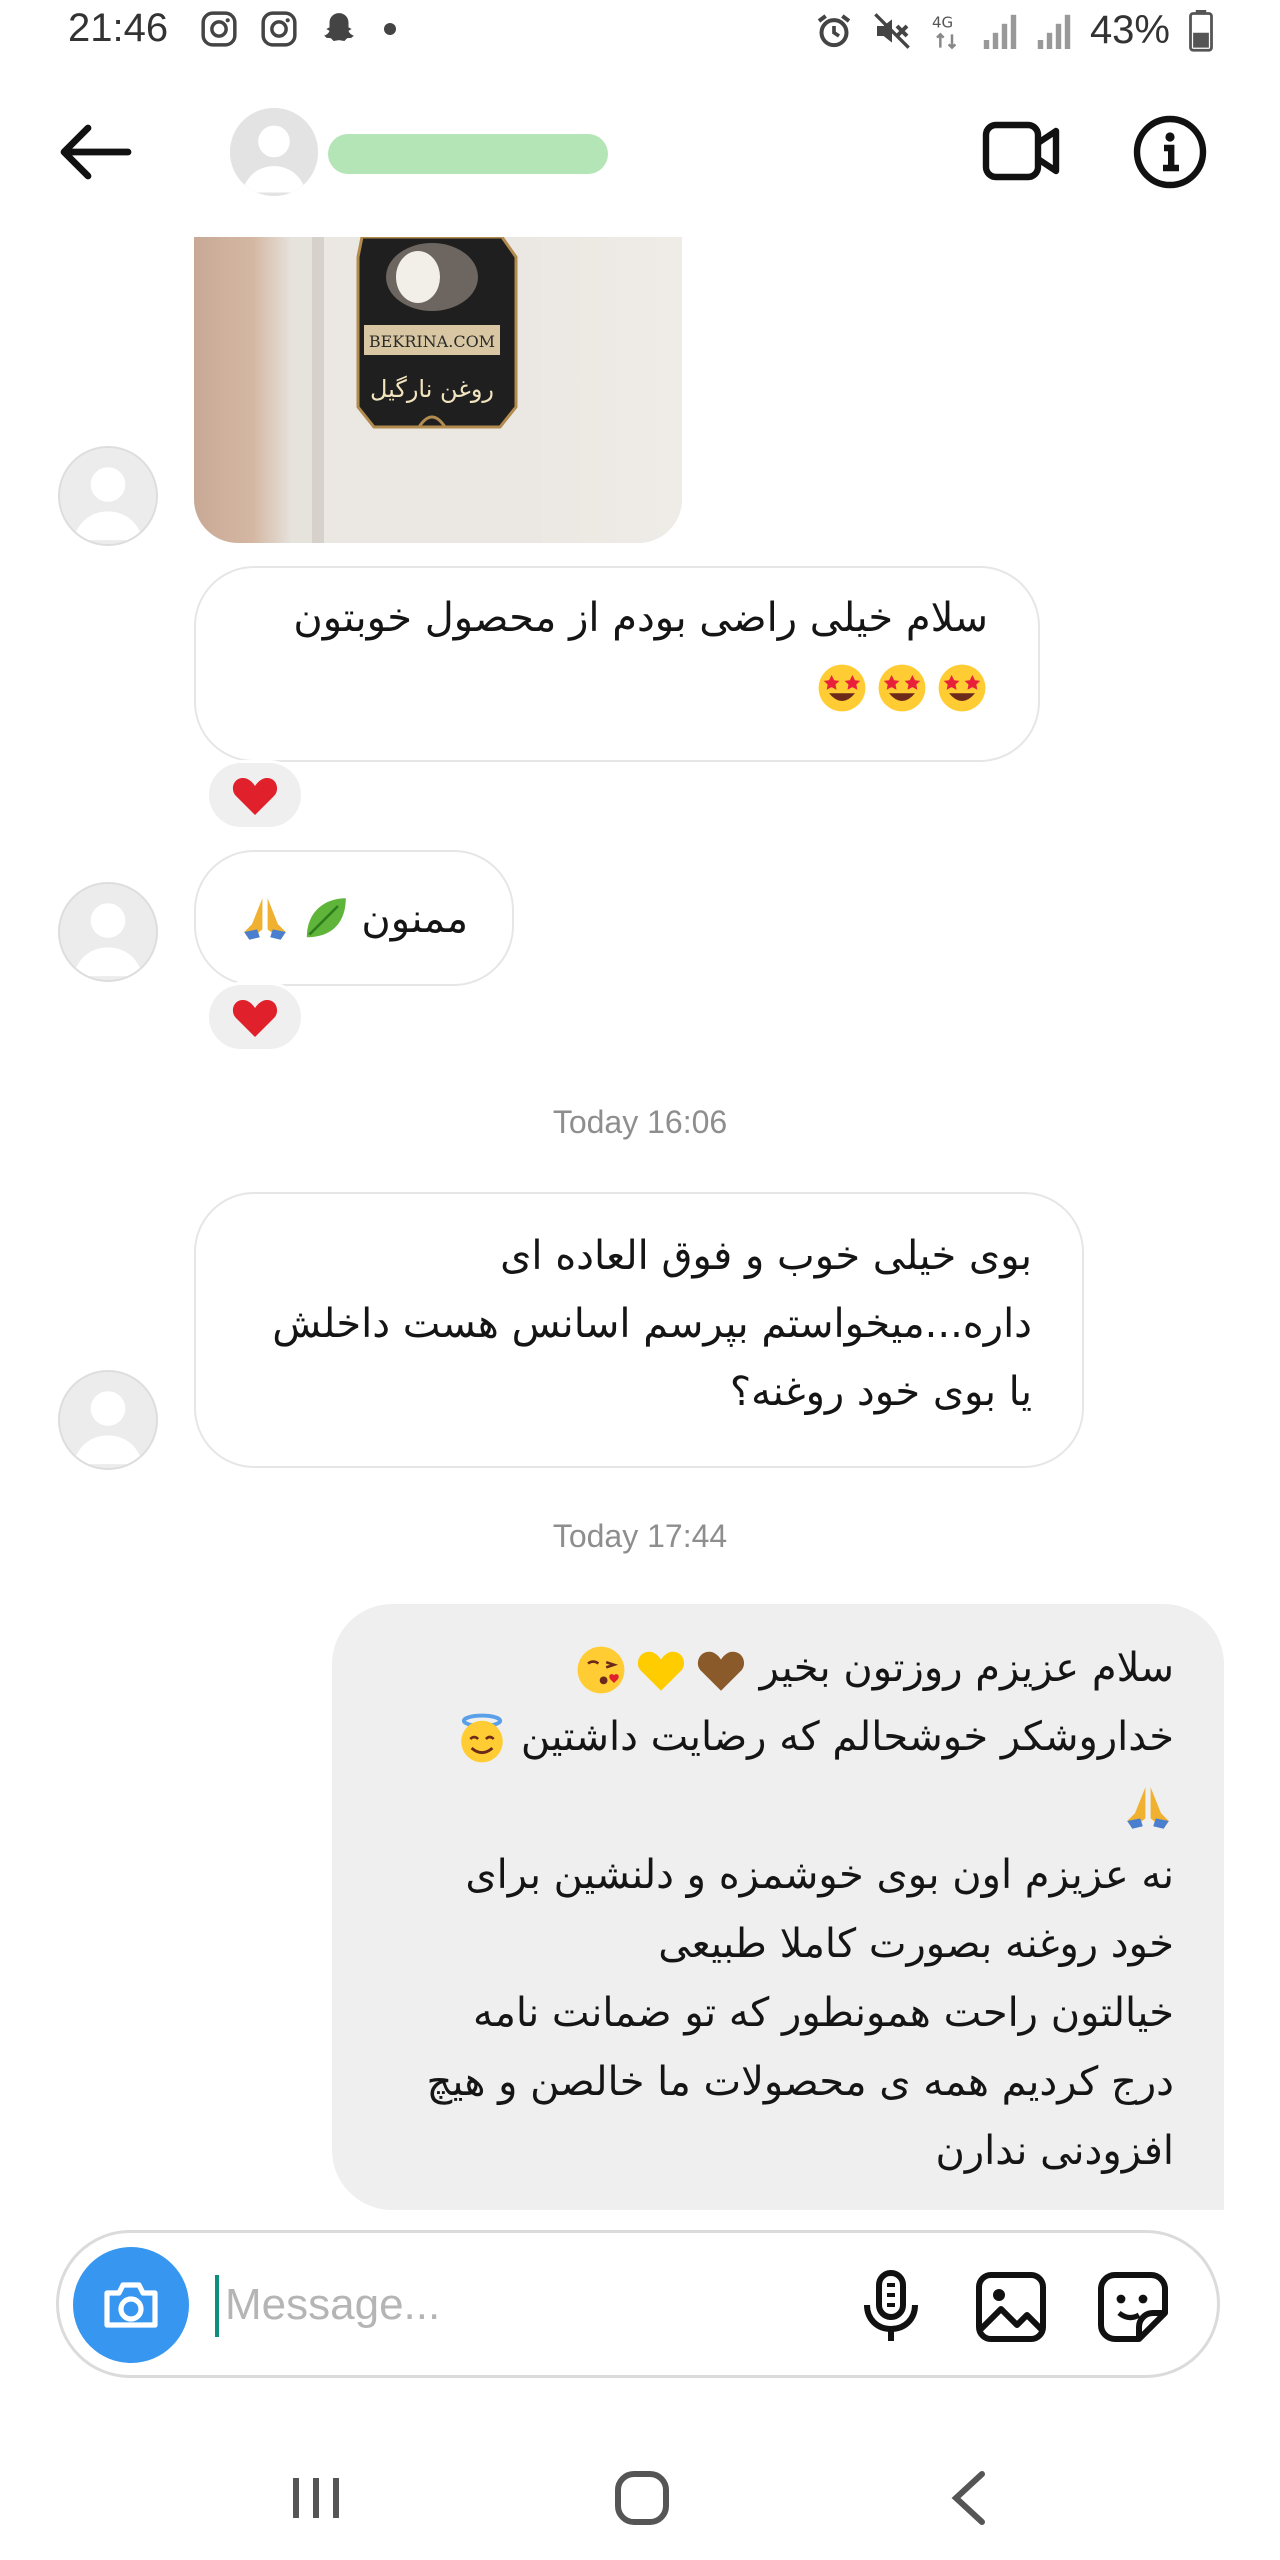 Image resolution: width=1280 pixels, height=2560 pixels. Describe the element at coordinates (773, 1668) in the screenshot. I see `message-line: سلام عزیزم روزتون بخیر` at that location.